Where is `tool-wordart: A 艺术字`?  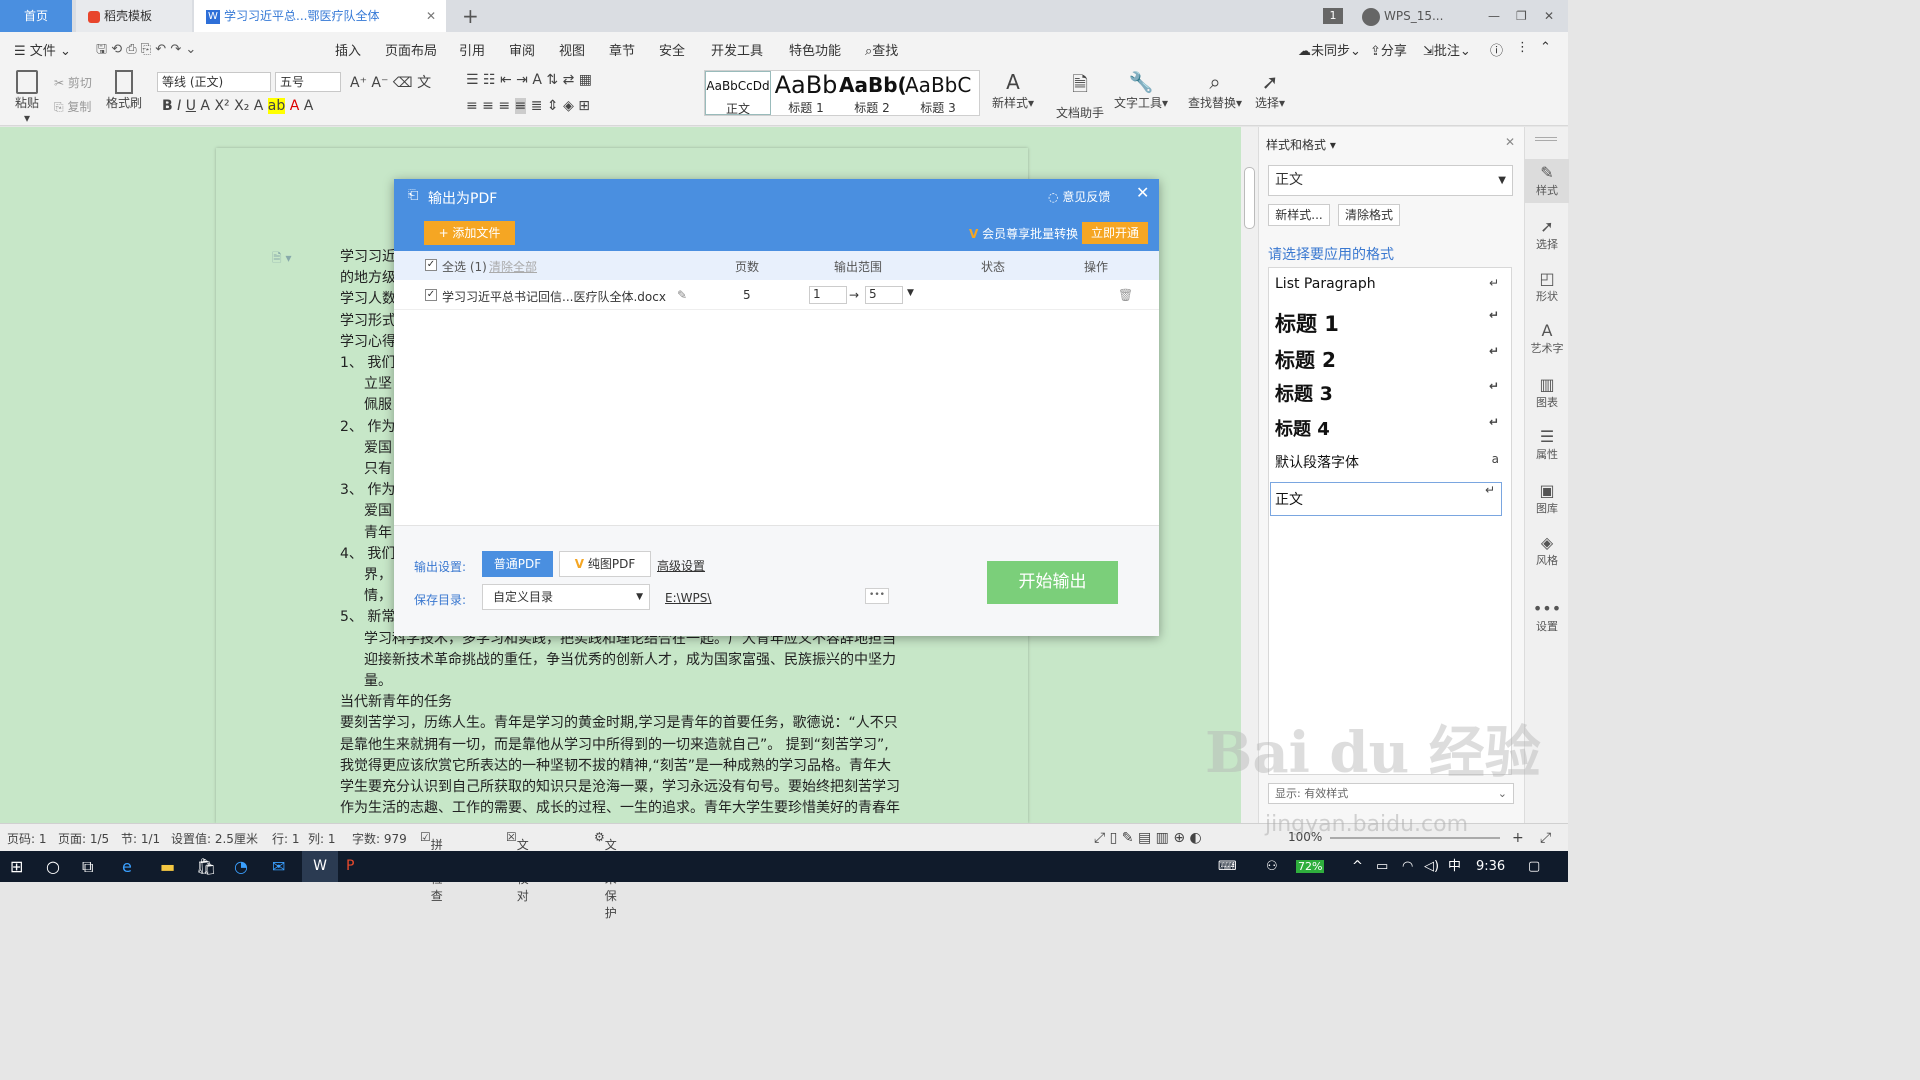 tool-wordart: A 艺术字 is located at coordinates (1547, 338).